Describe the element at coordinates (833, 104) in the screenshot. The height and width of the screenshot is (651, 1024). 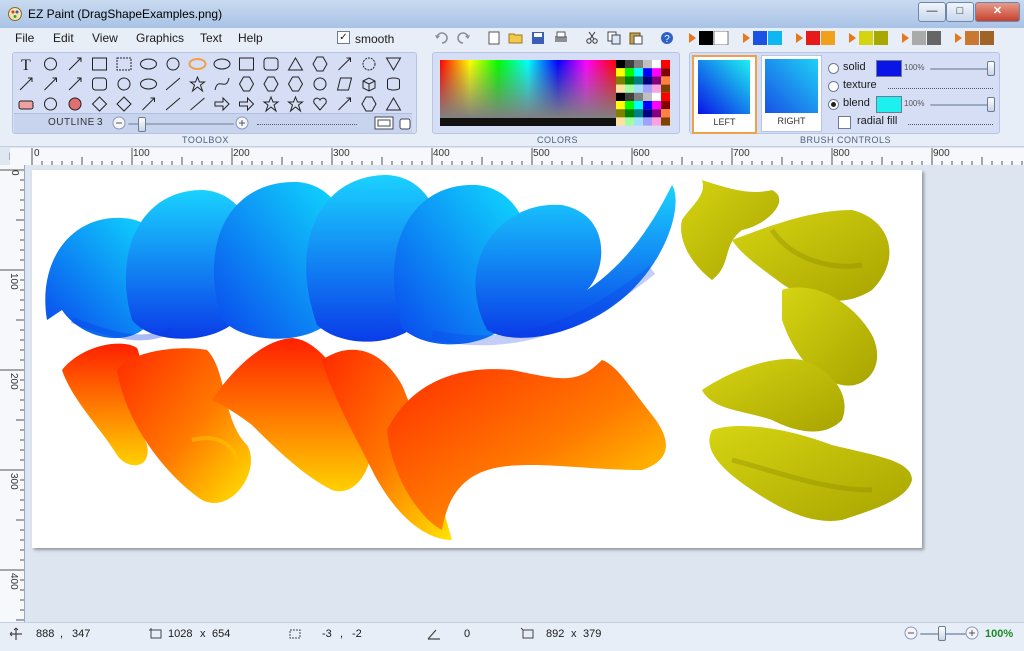
I see `blend-radio` at that location.